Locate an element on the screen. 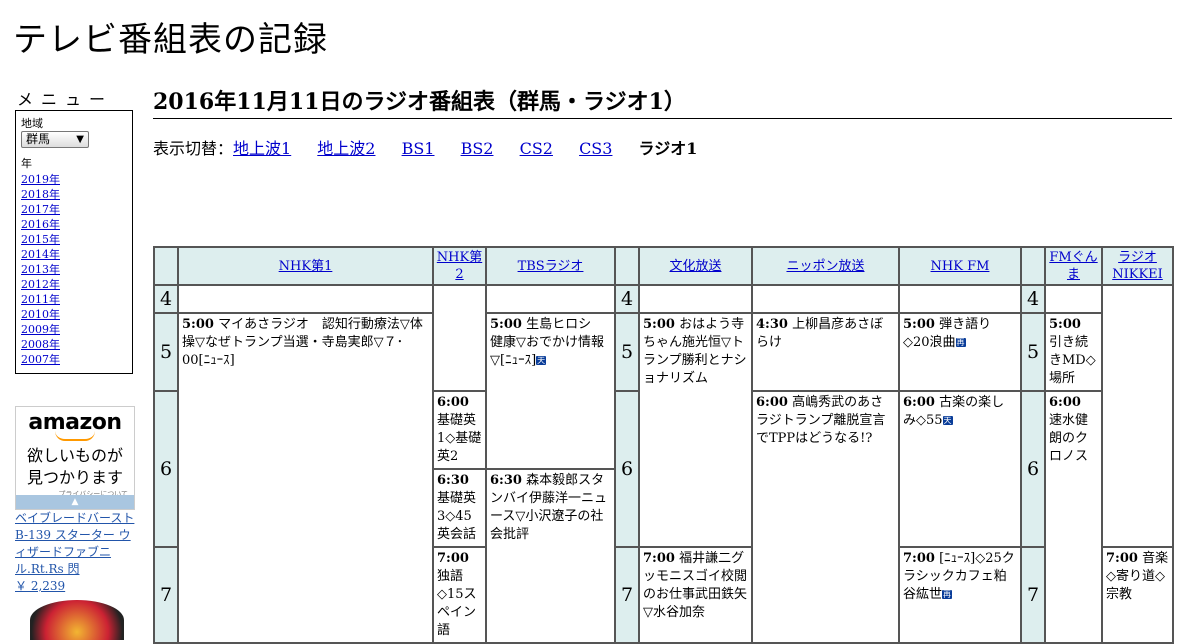 The height and width of the screenshot is (644, 1200). switch-link-bs1: BS1 is located at coordinates (418, 148).